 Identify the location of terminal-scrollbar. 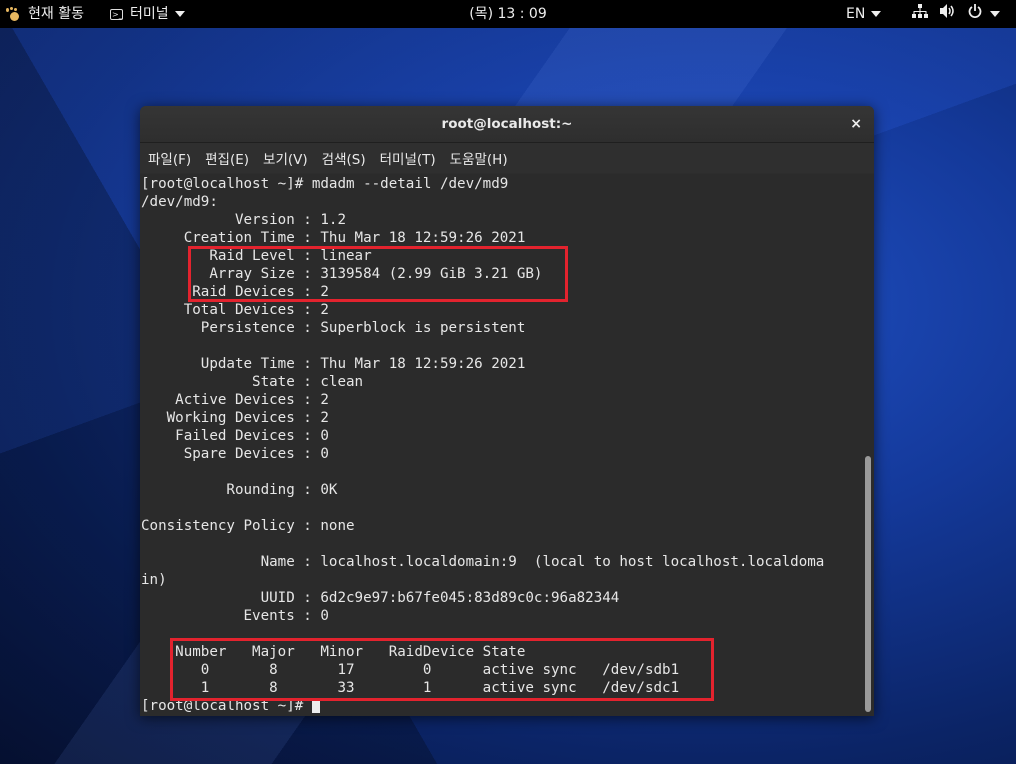
(868, 445).